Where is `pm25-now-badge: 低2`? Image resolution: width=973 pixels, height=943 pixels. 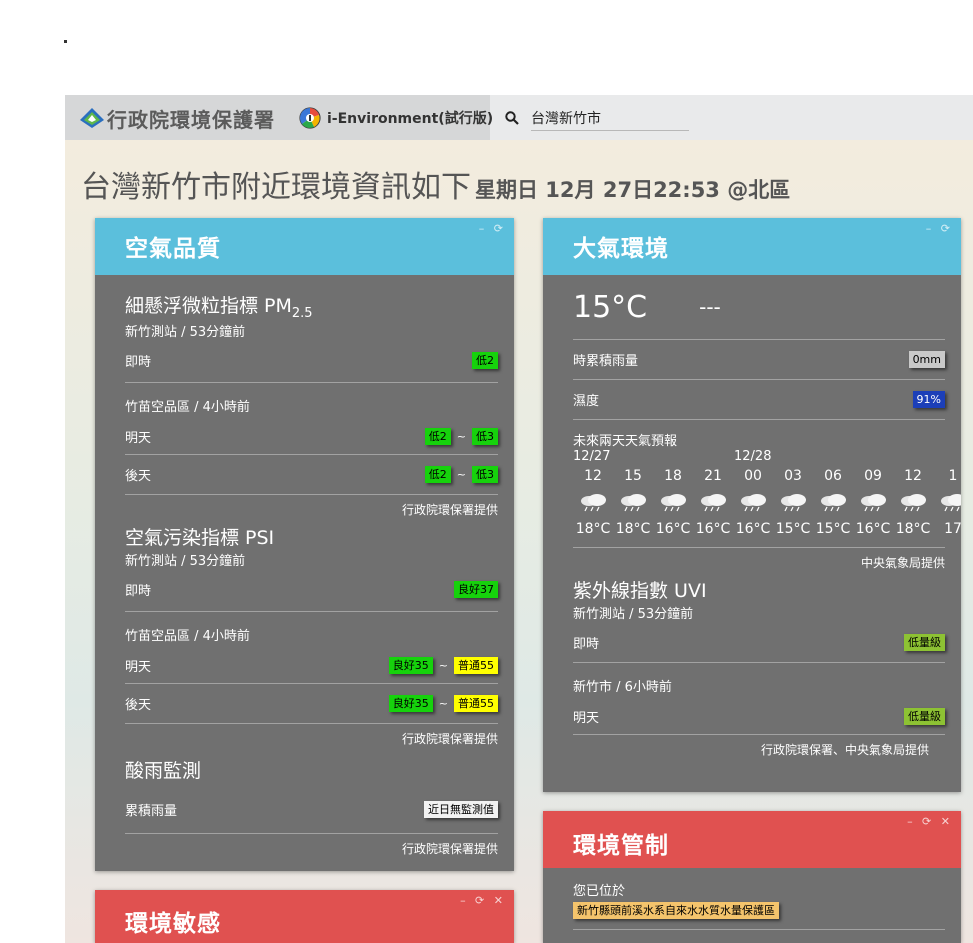 pm25-now-badge: 低2 is located at coordinates (485, 361).